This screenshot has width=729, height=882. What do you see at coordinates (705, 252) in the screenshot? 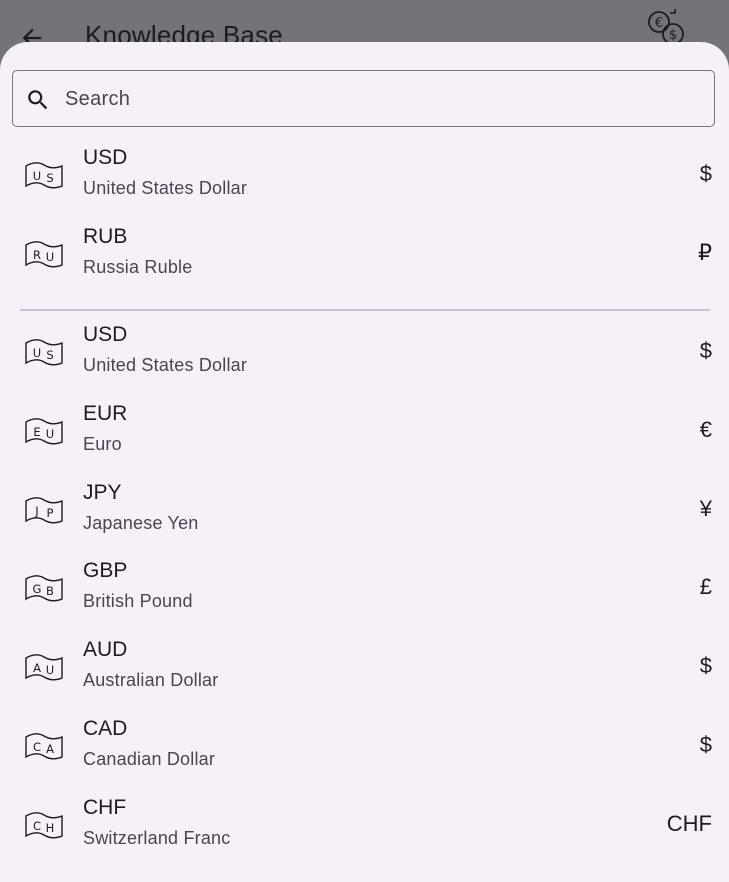
I see `currency-symbol: ₽` at bounding box center [705, 252].